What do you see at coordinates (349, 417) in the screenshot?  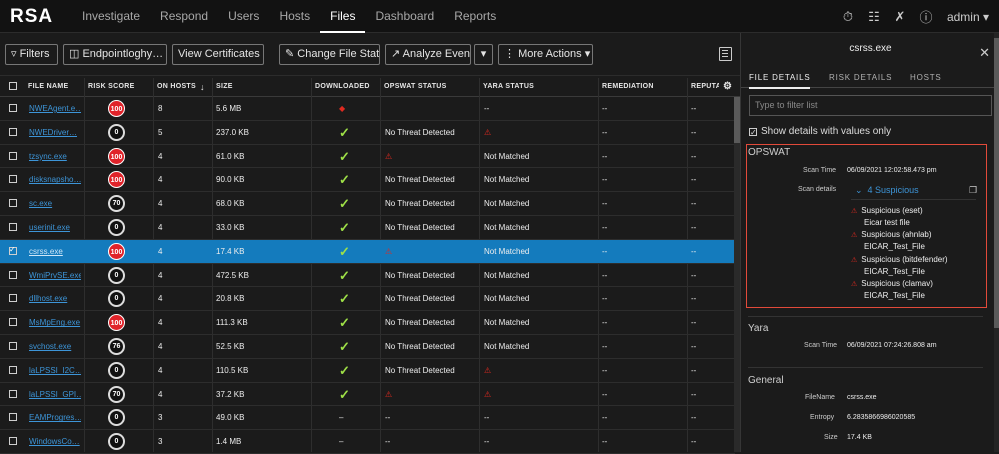 I see `downloaded-cell: –` at bounding box center [349, 417].